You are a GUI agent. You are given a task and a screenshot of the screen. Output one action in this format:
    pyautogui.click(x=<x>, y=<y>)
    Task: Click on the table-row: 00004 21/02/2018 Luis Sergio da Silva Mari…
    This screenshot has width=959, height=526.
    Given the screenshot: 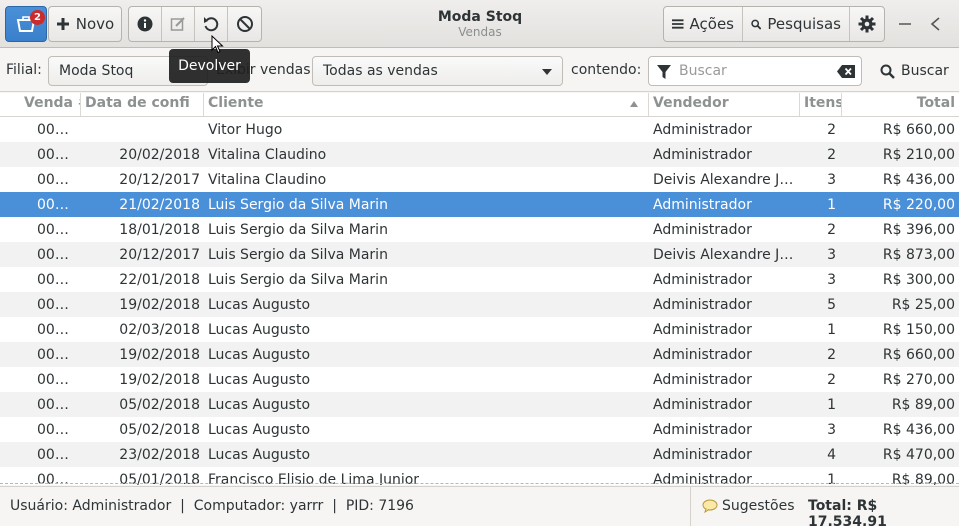 What is the action you would take?
    pyautogui.click(x=479, y=204)
    